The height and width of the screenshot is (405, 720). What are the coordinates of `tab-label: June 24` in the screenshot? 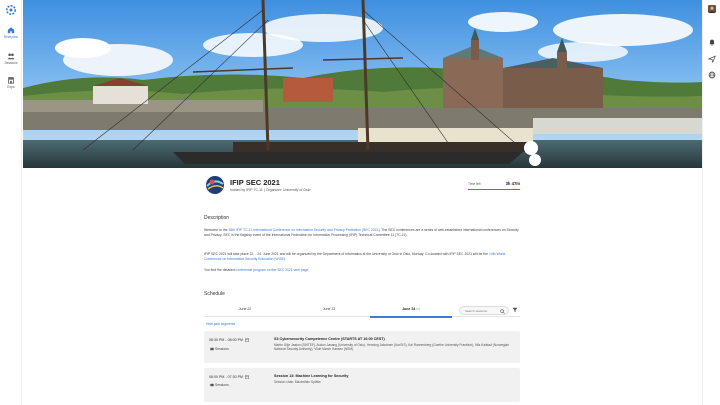 It's located at (409, 309).